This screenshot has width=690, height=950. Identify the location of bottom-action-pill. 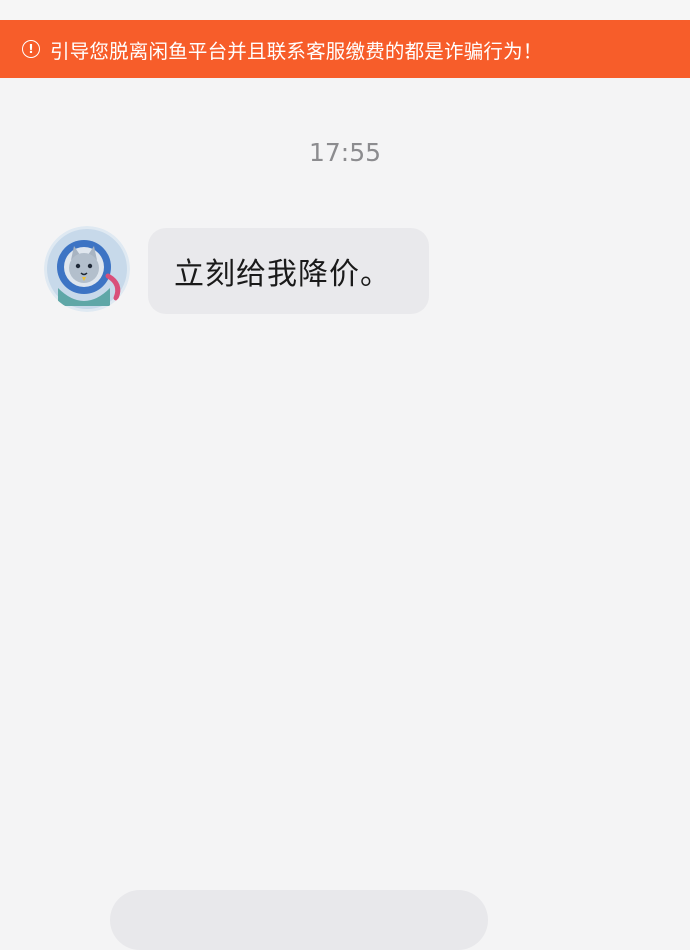
(299, 920).